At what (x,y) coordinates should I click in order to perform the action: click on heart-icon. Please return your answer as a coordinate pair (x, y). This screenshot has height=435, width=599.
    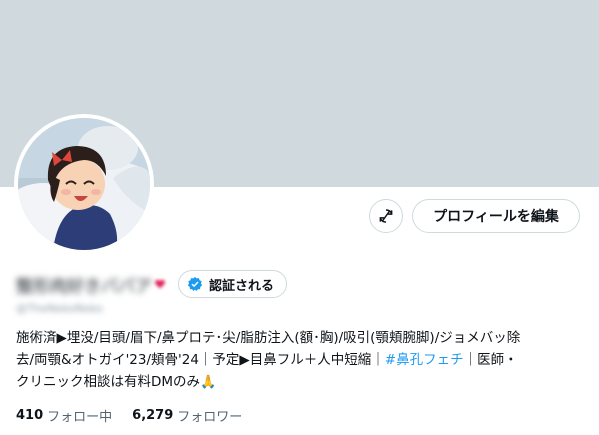
    Looking at the image, I should click on (160, 284).